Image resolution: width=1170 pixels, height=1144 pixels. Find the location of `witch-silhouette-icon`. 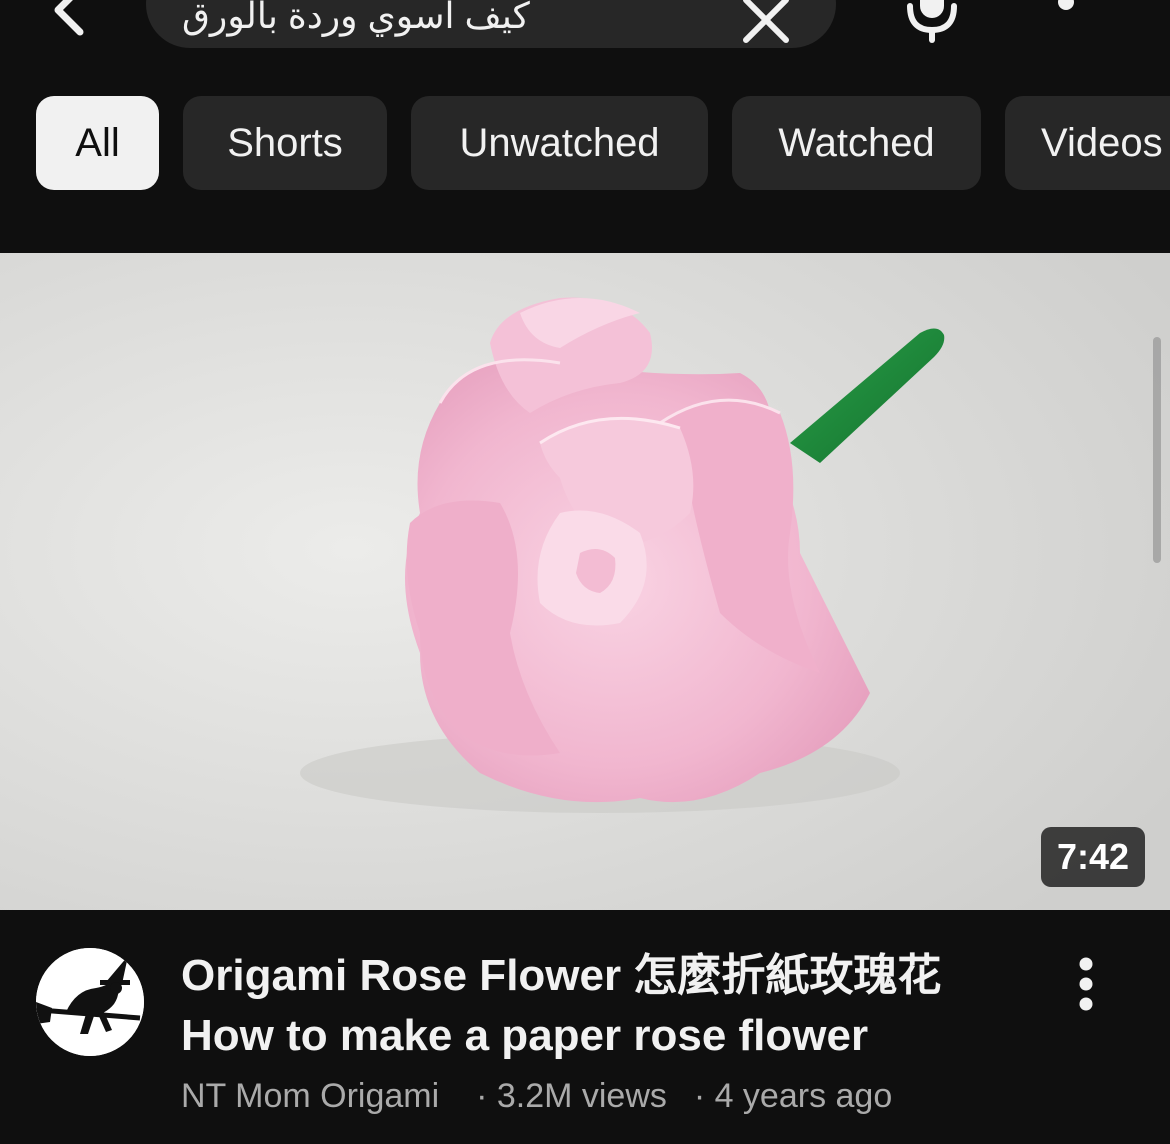

witch-silhouette-icon is located at coordinates (90, 1002).